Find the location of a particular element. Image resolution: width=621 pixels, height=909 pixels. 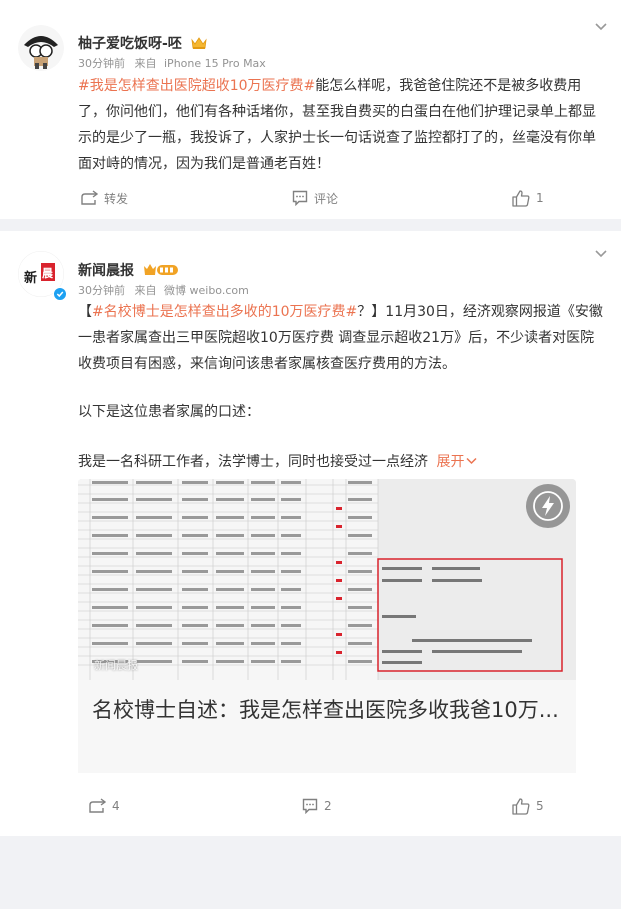

comment-button: 2 is located at coordinates (317, 806).